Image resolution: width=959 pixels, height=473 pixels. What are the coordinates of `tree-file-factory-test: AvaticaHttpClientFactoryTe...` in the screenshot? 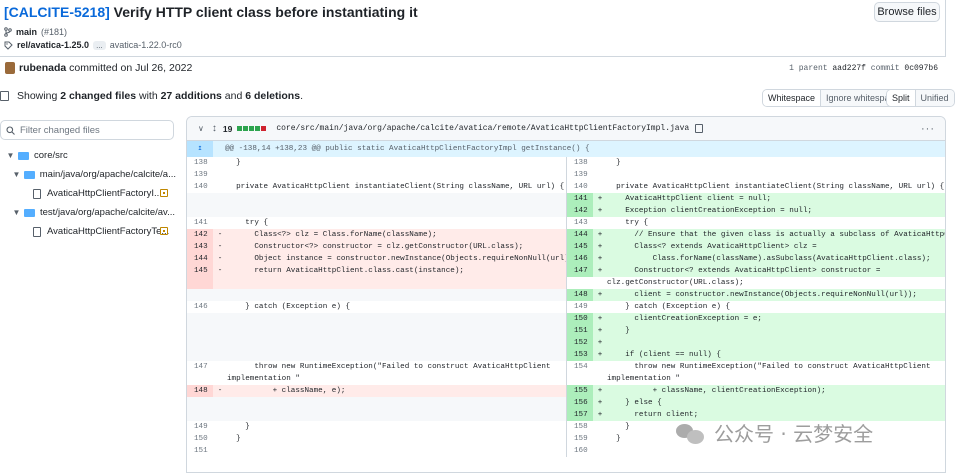 It's located at (88, 231).